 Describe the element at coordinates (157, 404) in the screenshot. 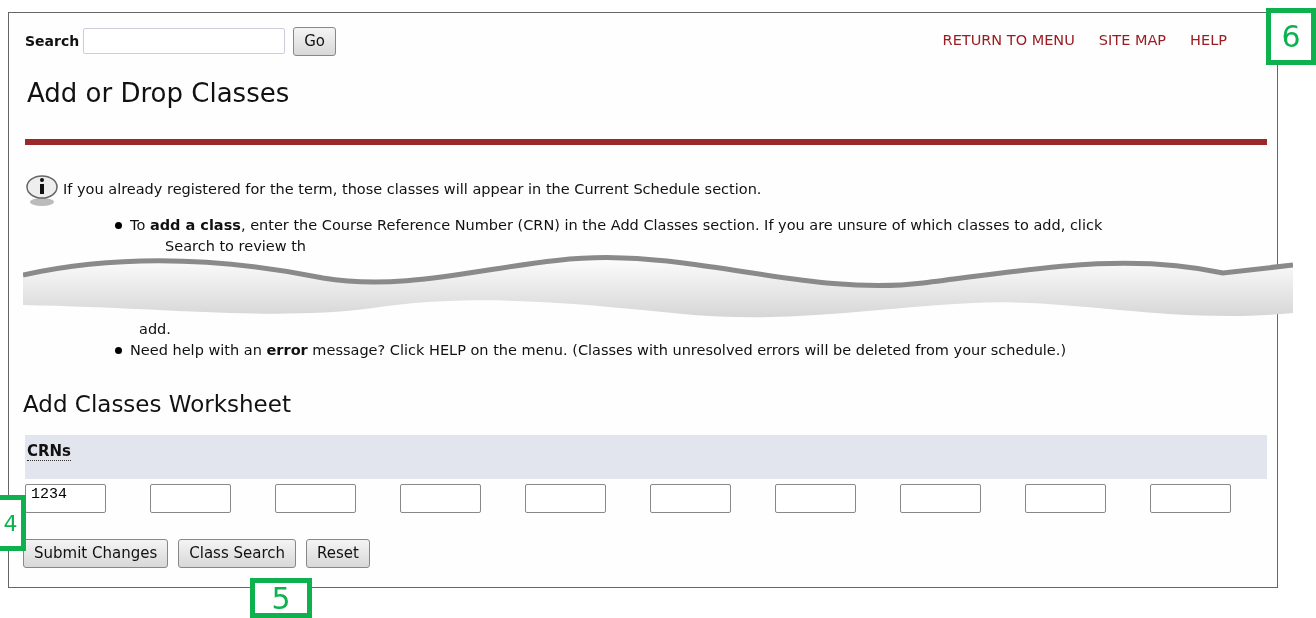

I see `worksheet-title: Add Classes Worksheet` at that location.